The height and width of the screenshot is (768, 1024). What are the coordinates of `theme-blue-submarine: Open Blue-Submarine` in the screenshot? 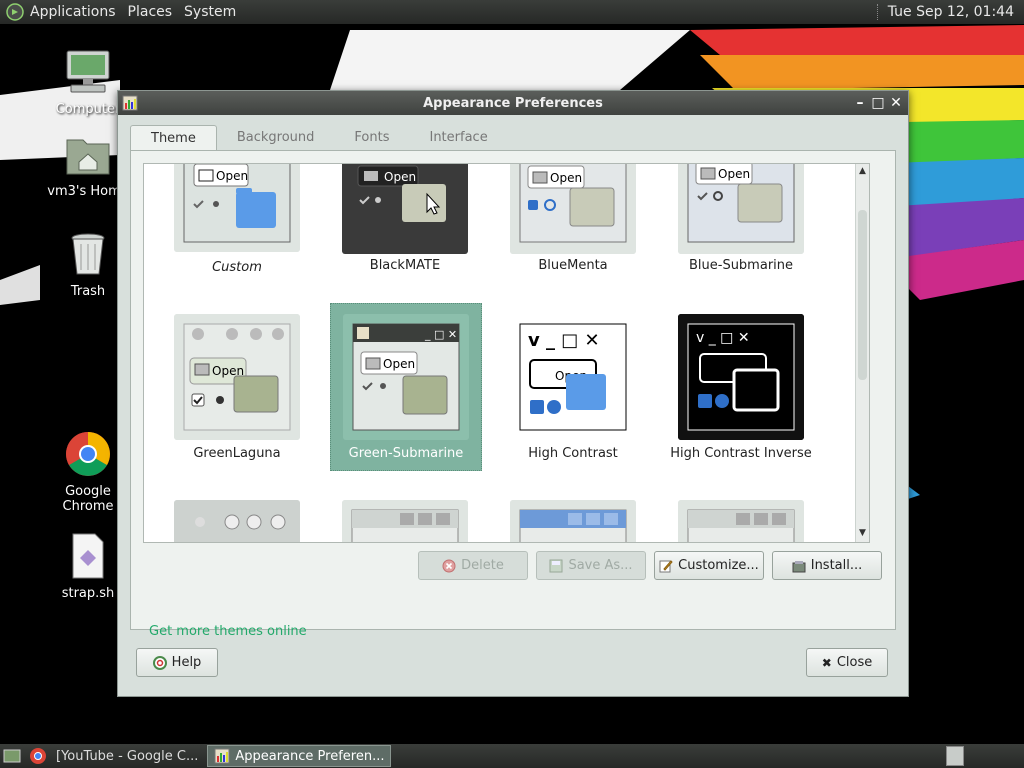 It's located at (741, 220).